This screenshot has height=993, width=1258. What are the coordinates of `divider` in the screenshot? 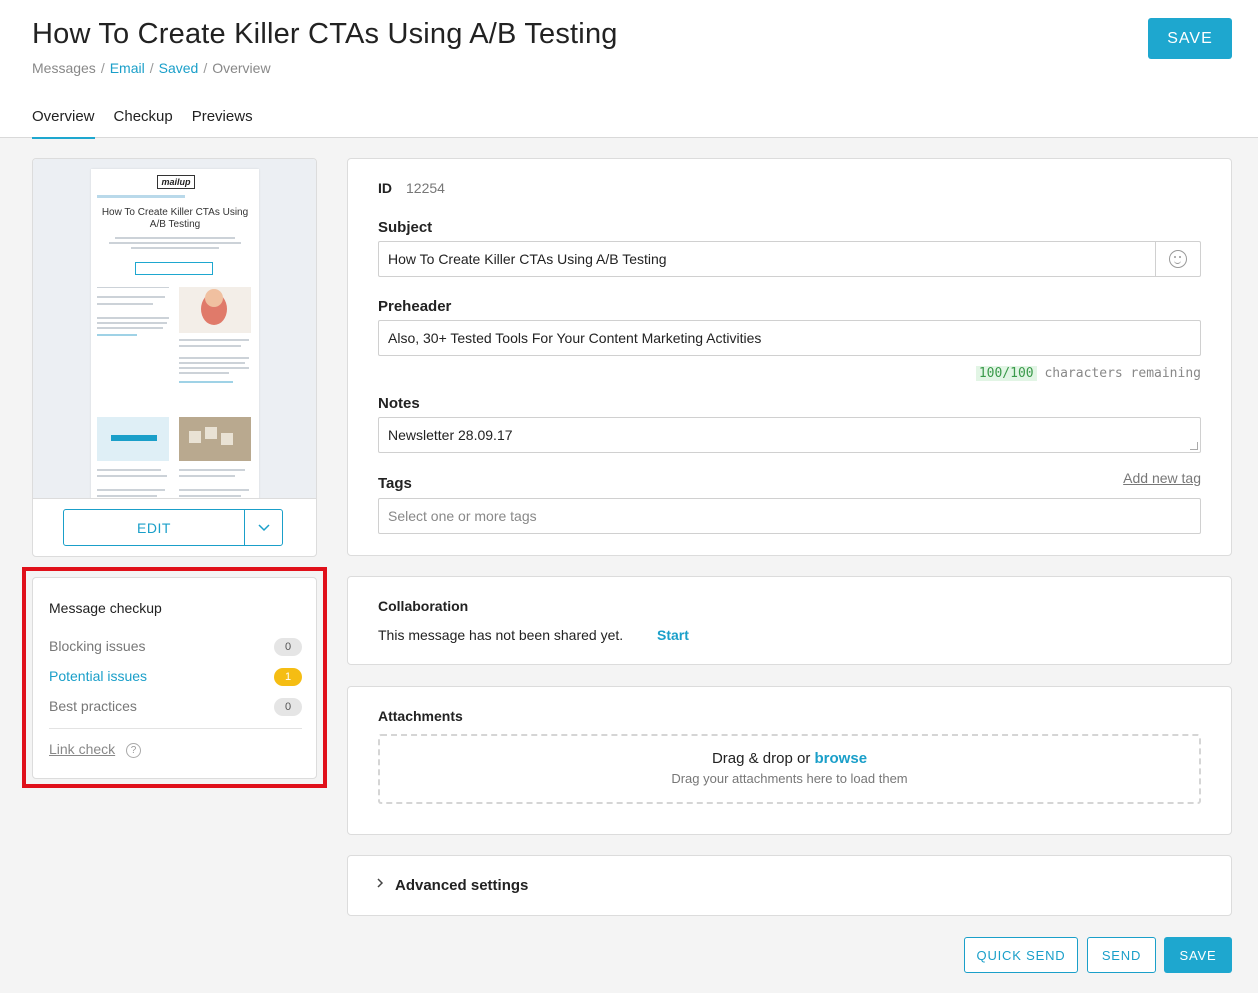 It's located at (175, 728).